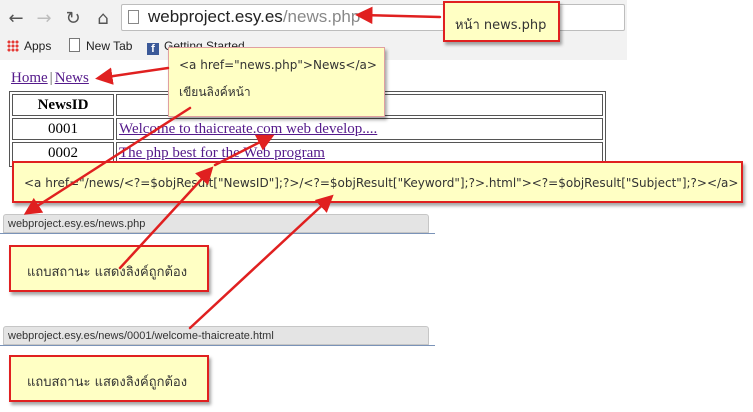 The image size is (753, 412). Describe the element at coordinates (107, 160) in the screenshot. I see `arrow-to-status-bar` at that location.